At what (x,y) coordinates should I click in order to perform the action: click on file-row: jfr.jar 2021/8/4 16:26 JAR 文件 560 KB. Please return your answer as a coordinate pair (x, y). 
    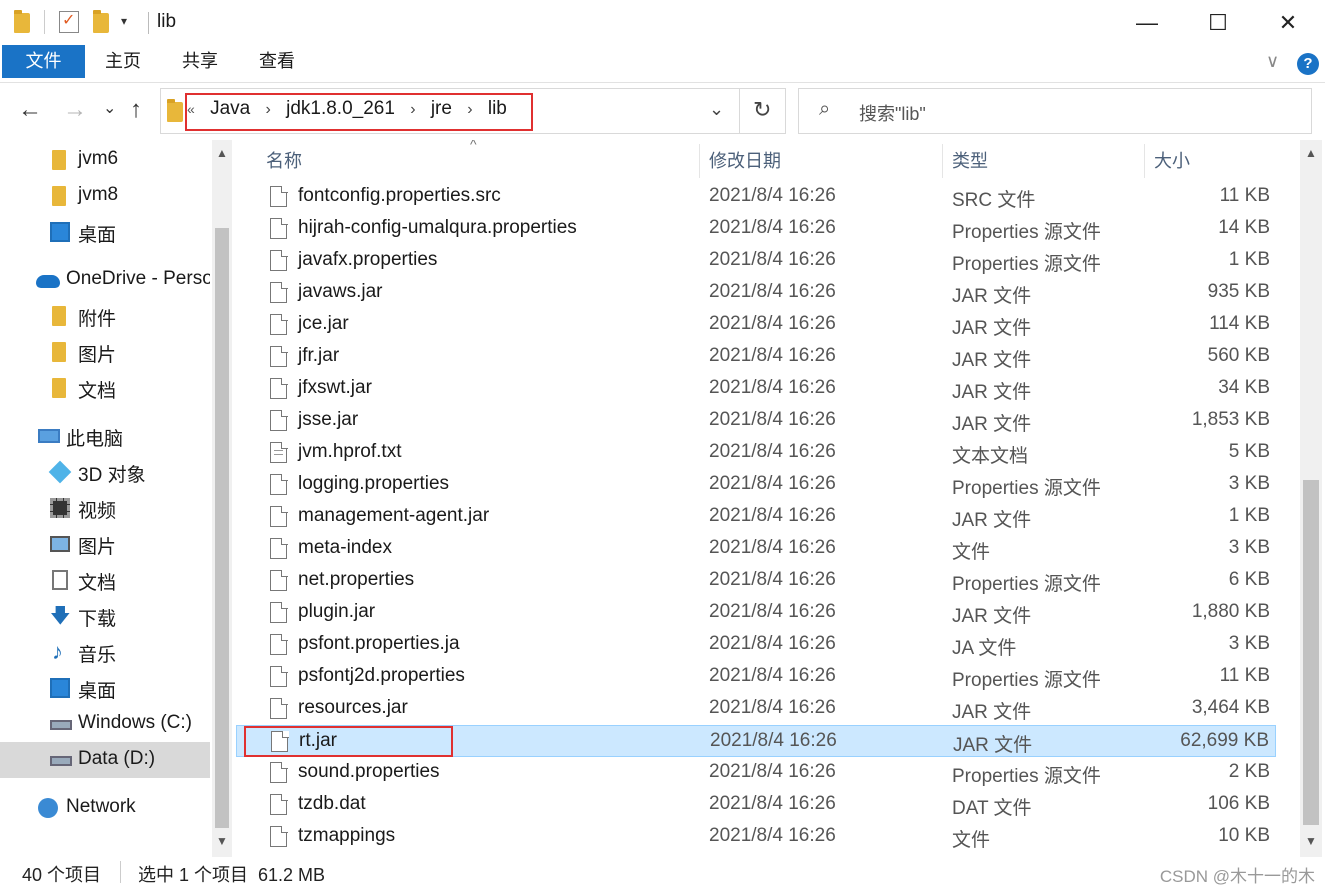
    Looking at the image, I should click on (756, 357).